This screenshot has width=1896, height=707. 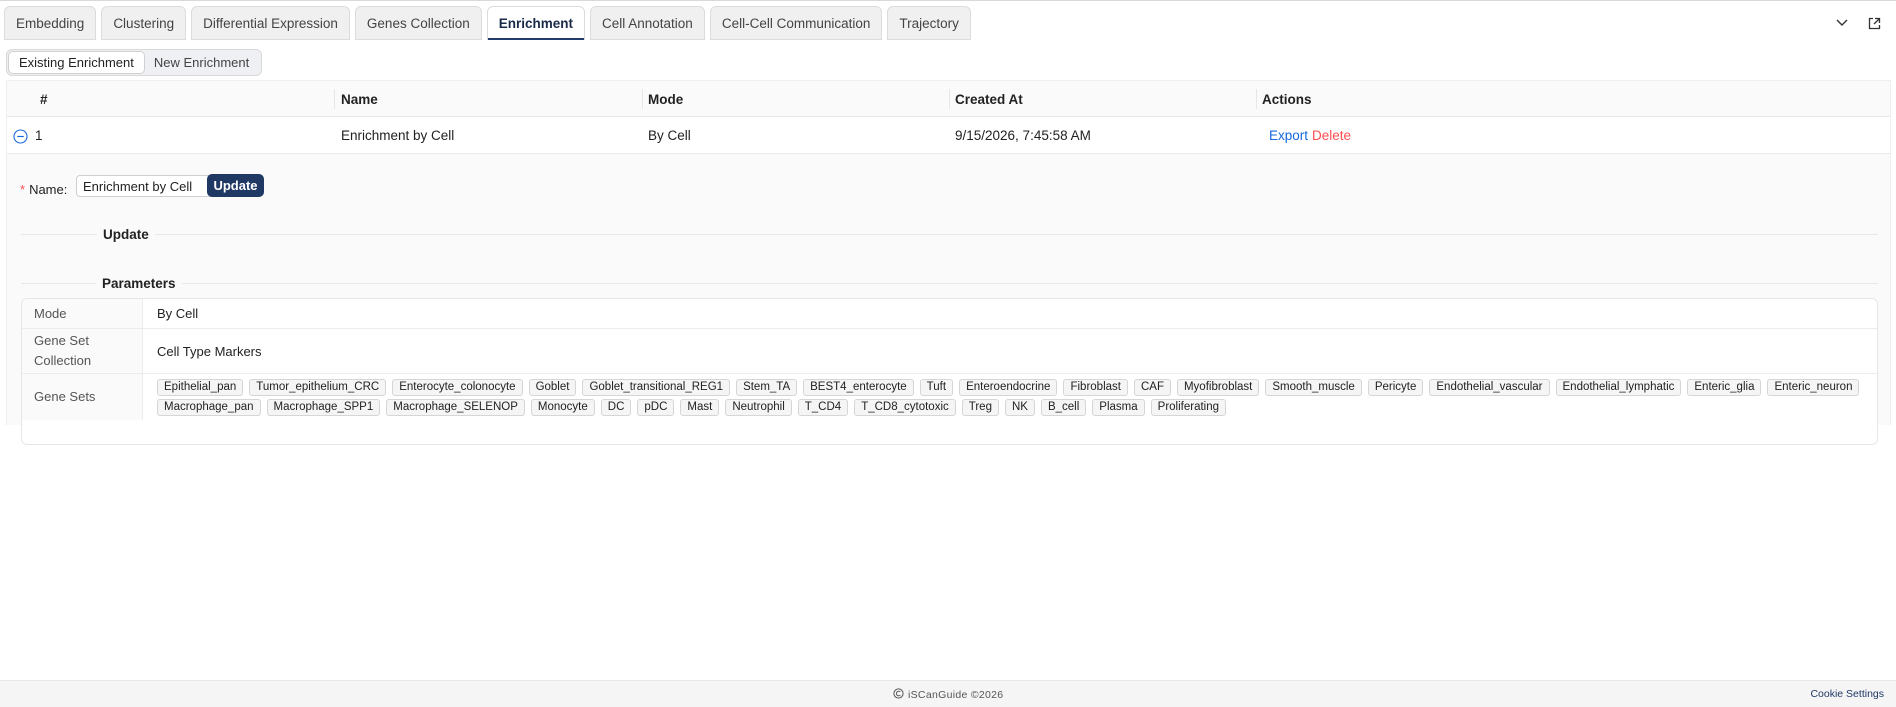 What do you see at coordinates (139, 283) in the screenshot?
I see `parameters-section-title: Parameters` at bounding box center [139, 283].